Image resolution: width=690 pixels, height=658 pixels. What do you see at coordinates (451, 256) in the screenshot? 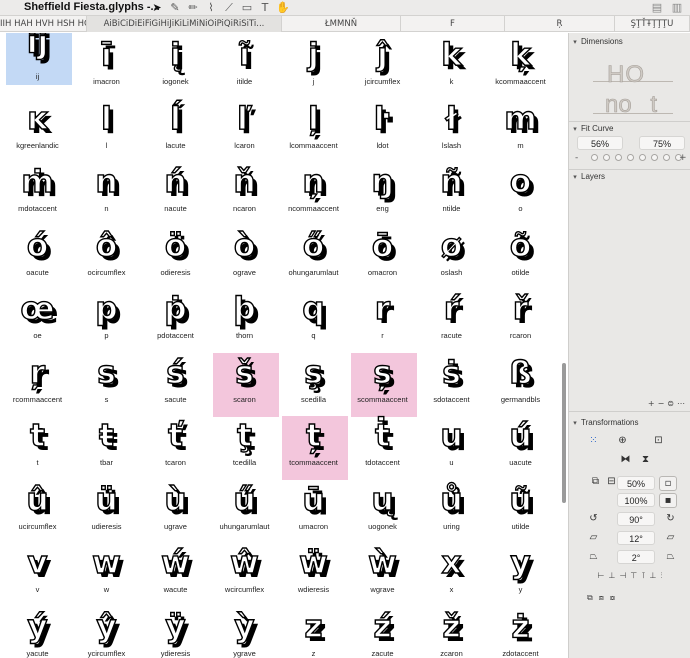
I see `glyph-cell-oslash: ø oslash` at bounding box center [451, 256].